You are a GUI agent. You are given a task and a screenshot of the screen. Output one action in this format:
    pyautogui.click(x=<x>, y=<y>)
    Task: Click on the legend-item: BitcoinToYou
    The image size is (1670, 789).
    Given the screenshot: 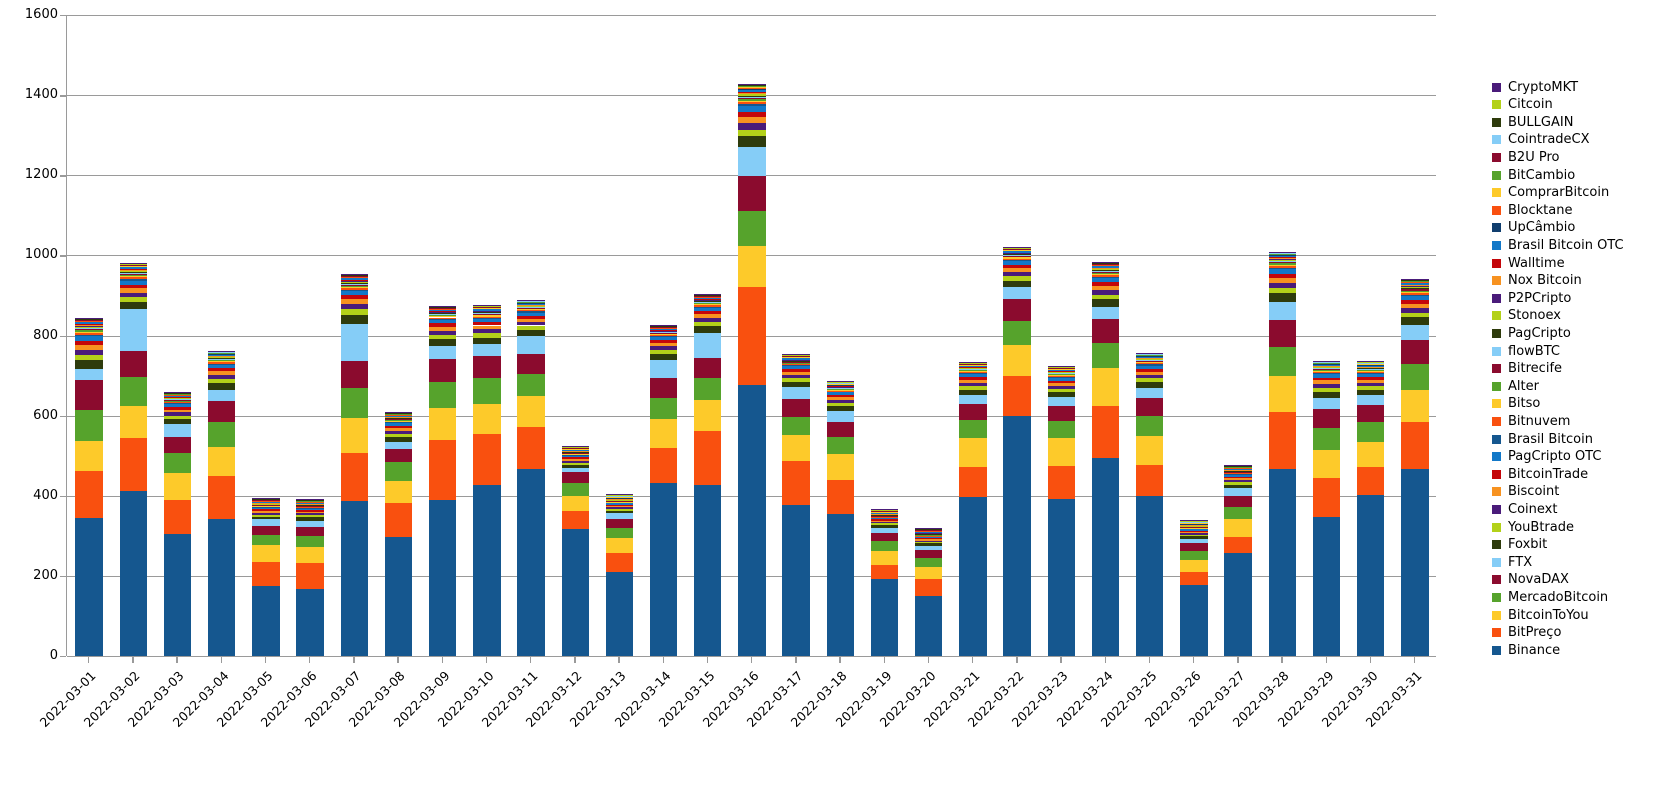 What is the action you would take?
    pyautogui.click(x=1540, y=615)
    